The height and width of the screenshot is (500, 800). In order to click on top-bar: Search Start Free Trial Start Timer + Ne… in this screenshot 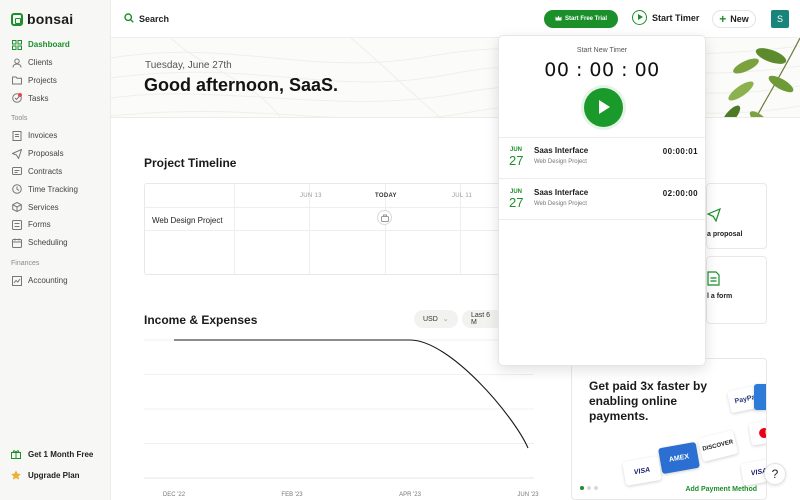, I will do `click(455, 19)`.